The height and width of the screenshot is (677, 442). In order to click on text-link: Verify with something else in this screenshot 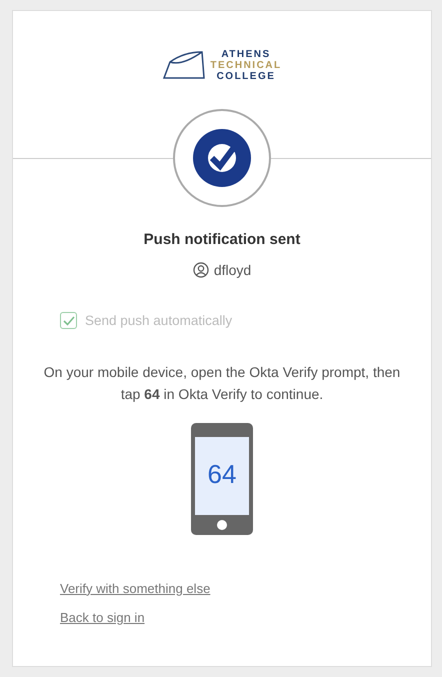, I will do `click(135, 588)`.